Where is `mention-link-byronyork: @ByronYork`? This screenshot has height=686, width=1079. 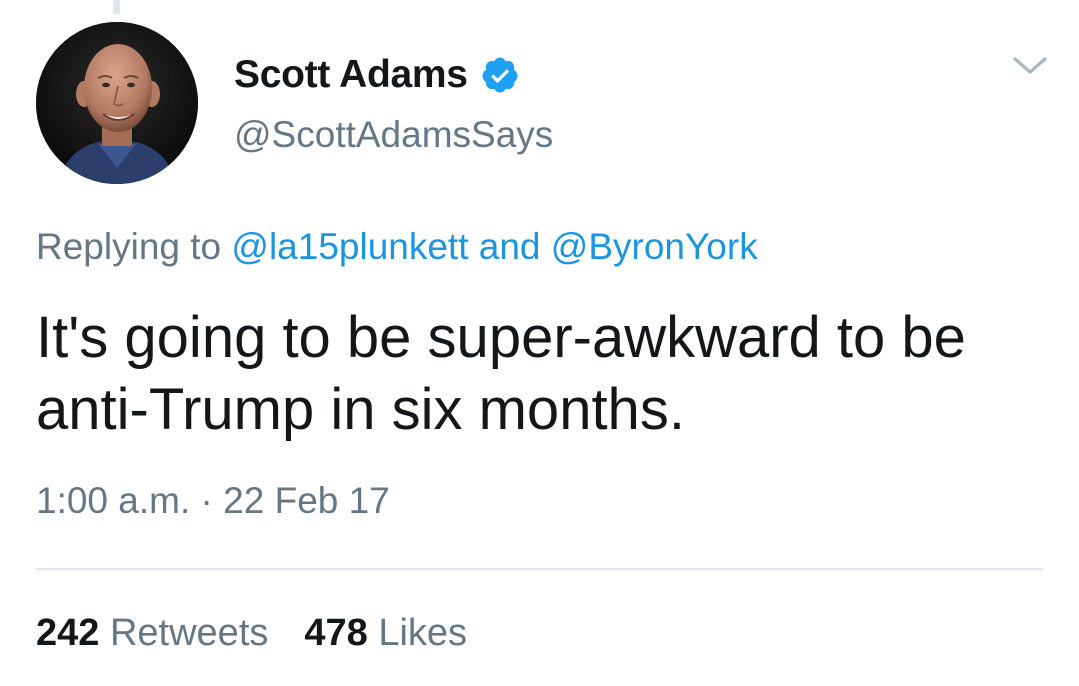
mention-link-byronyork: @ByronYork is located at coordinates (654, 246).